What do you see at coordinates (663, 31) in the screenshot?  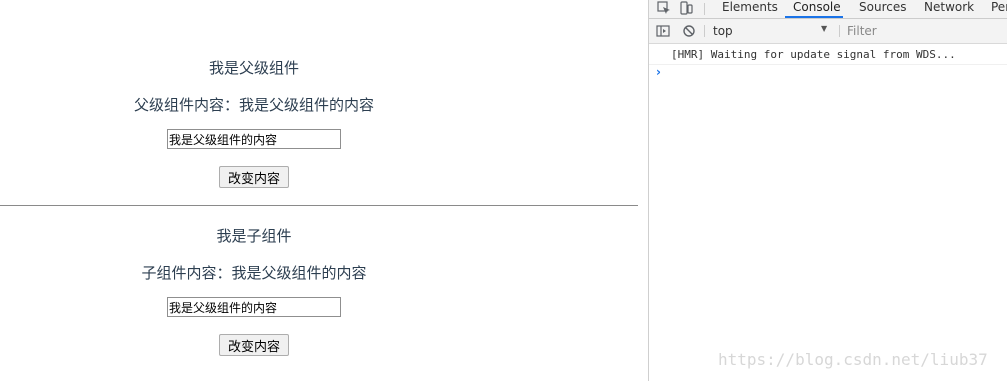 I see `sidebar-toggle-icon` at bounding box center [663, 31].